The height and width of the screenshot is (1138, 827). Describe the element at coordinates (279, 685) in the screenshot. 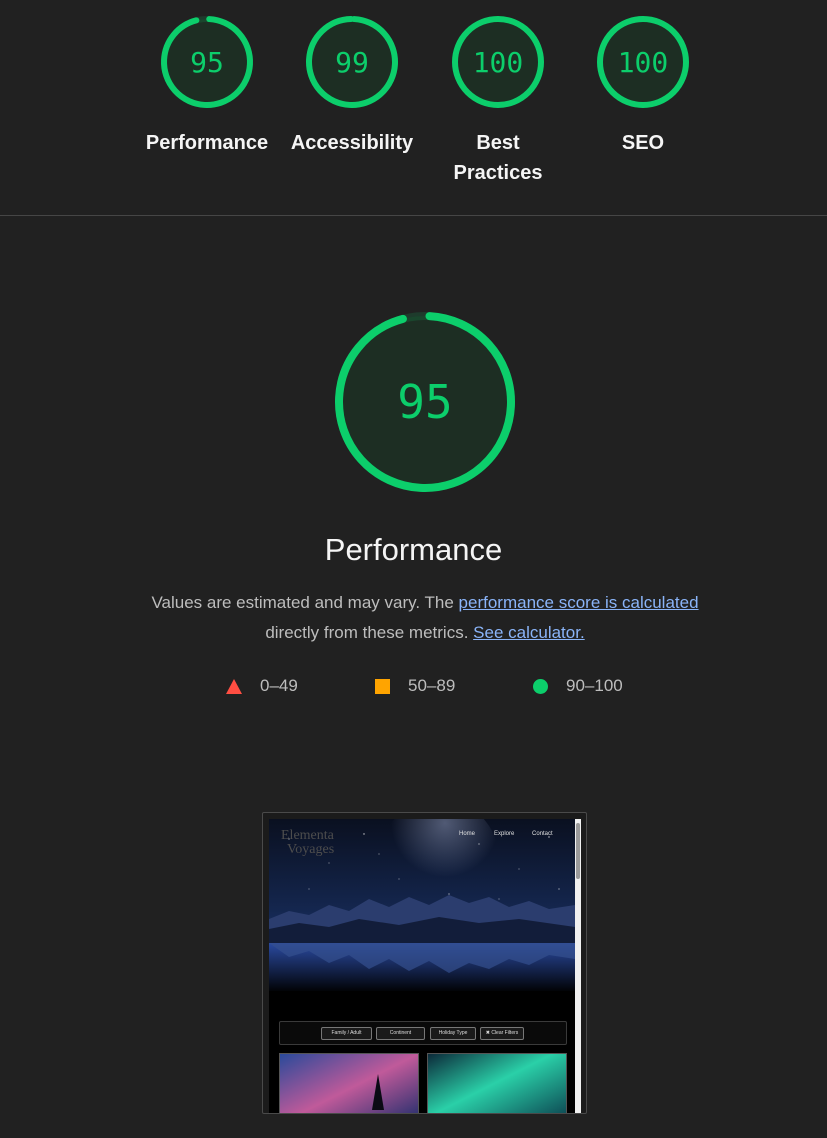

I see `legend-range: 0–49` at that location.